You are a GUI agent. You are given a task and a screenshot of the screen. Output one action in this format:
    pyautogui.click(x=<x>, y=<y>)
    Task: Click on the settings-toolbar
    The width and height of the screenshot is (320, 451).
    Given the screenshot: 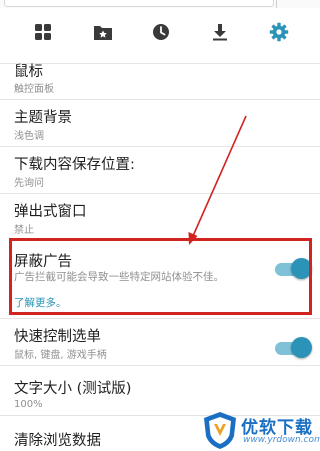 What is the action you would take?
    pyautogui.click(x=160, y=37)
    